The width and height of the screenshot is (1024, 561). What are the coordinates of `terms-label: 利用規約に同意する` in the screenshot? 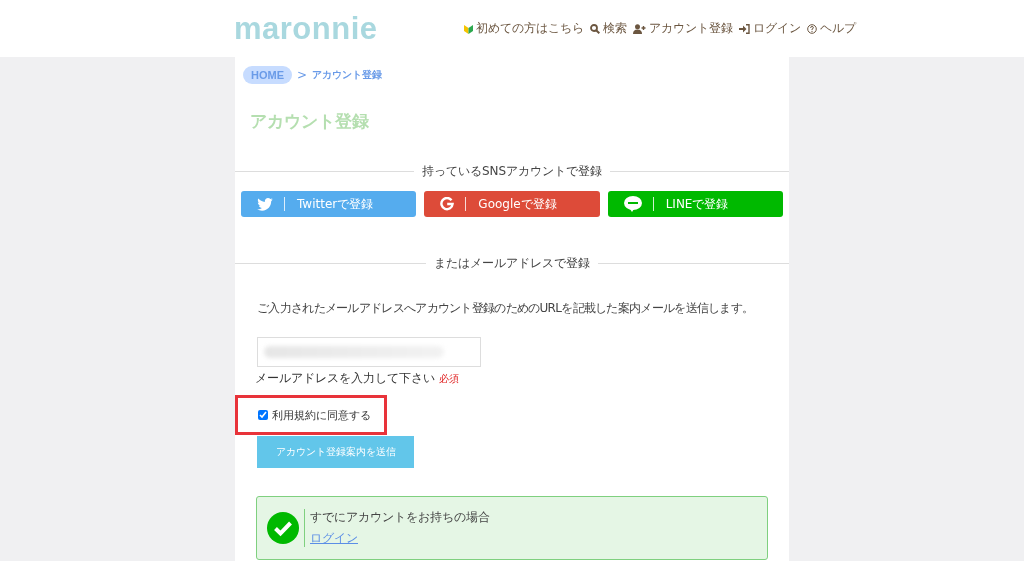 It's located at (321, 415).